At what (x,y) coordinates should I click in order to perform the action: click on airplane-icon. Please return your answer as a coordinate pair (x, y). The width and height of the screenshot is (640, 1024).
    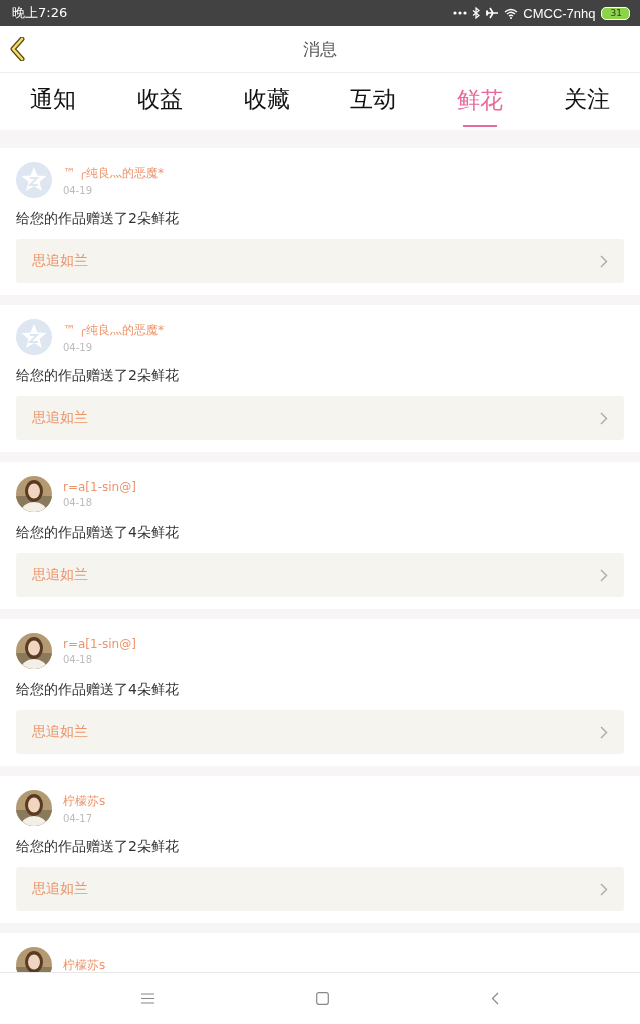
    Looking at the image, I should click on (492, 13).